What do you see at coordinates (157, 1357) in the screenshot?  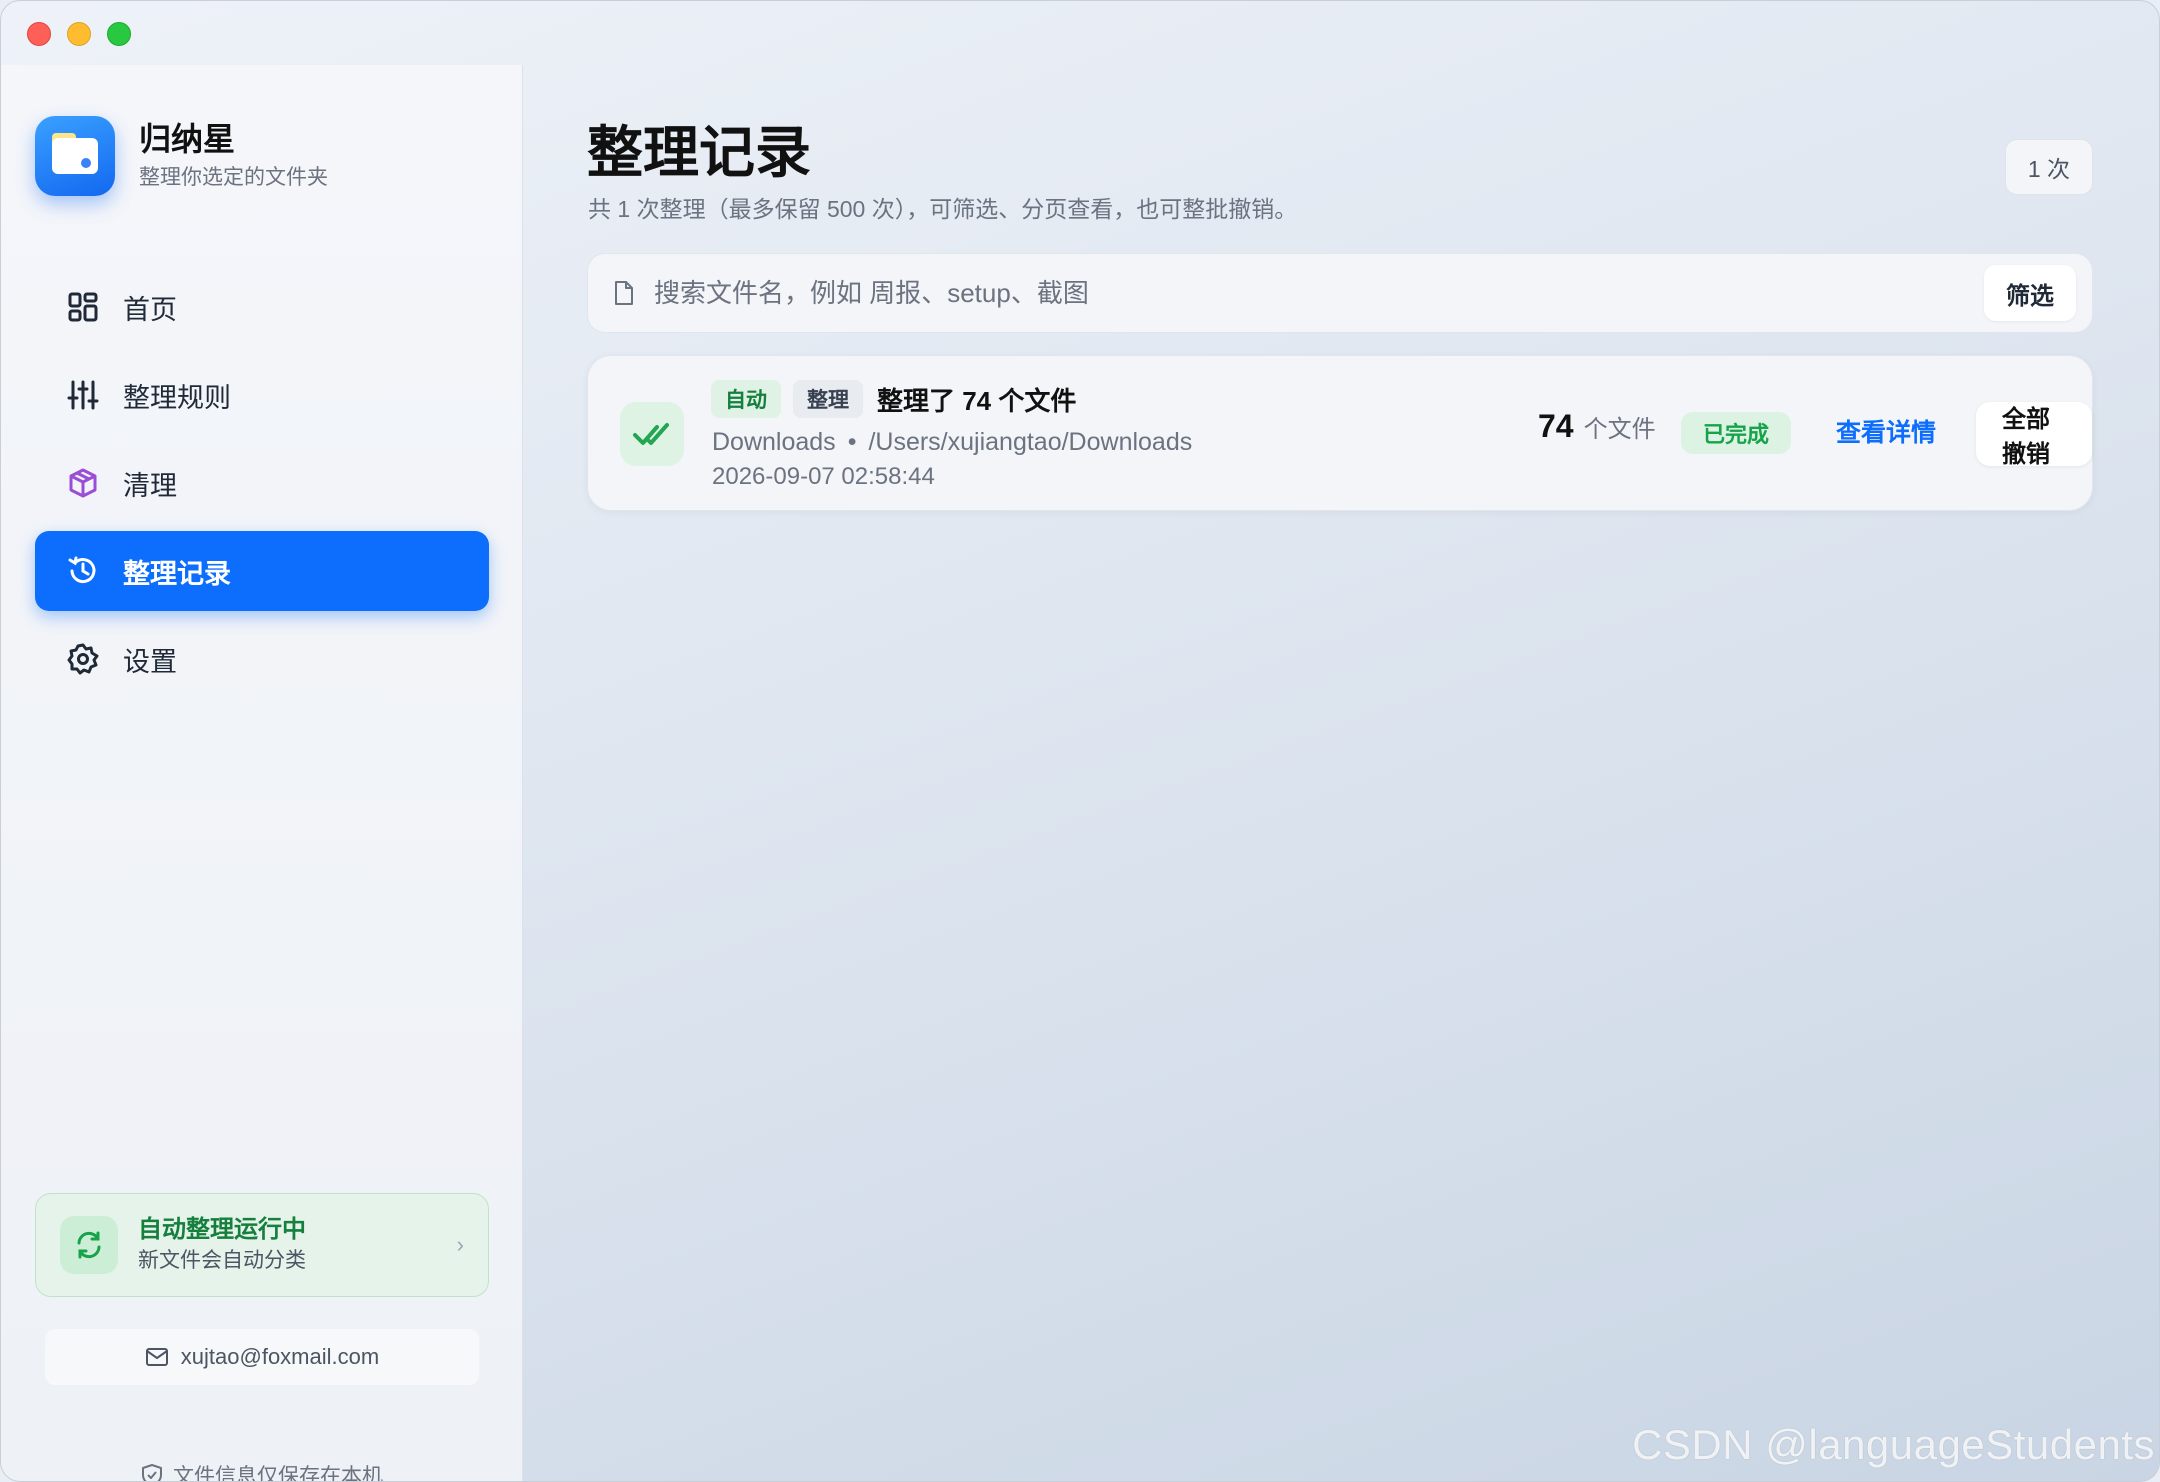 I see `mail-icon` at bounding box center [157, 1357].